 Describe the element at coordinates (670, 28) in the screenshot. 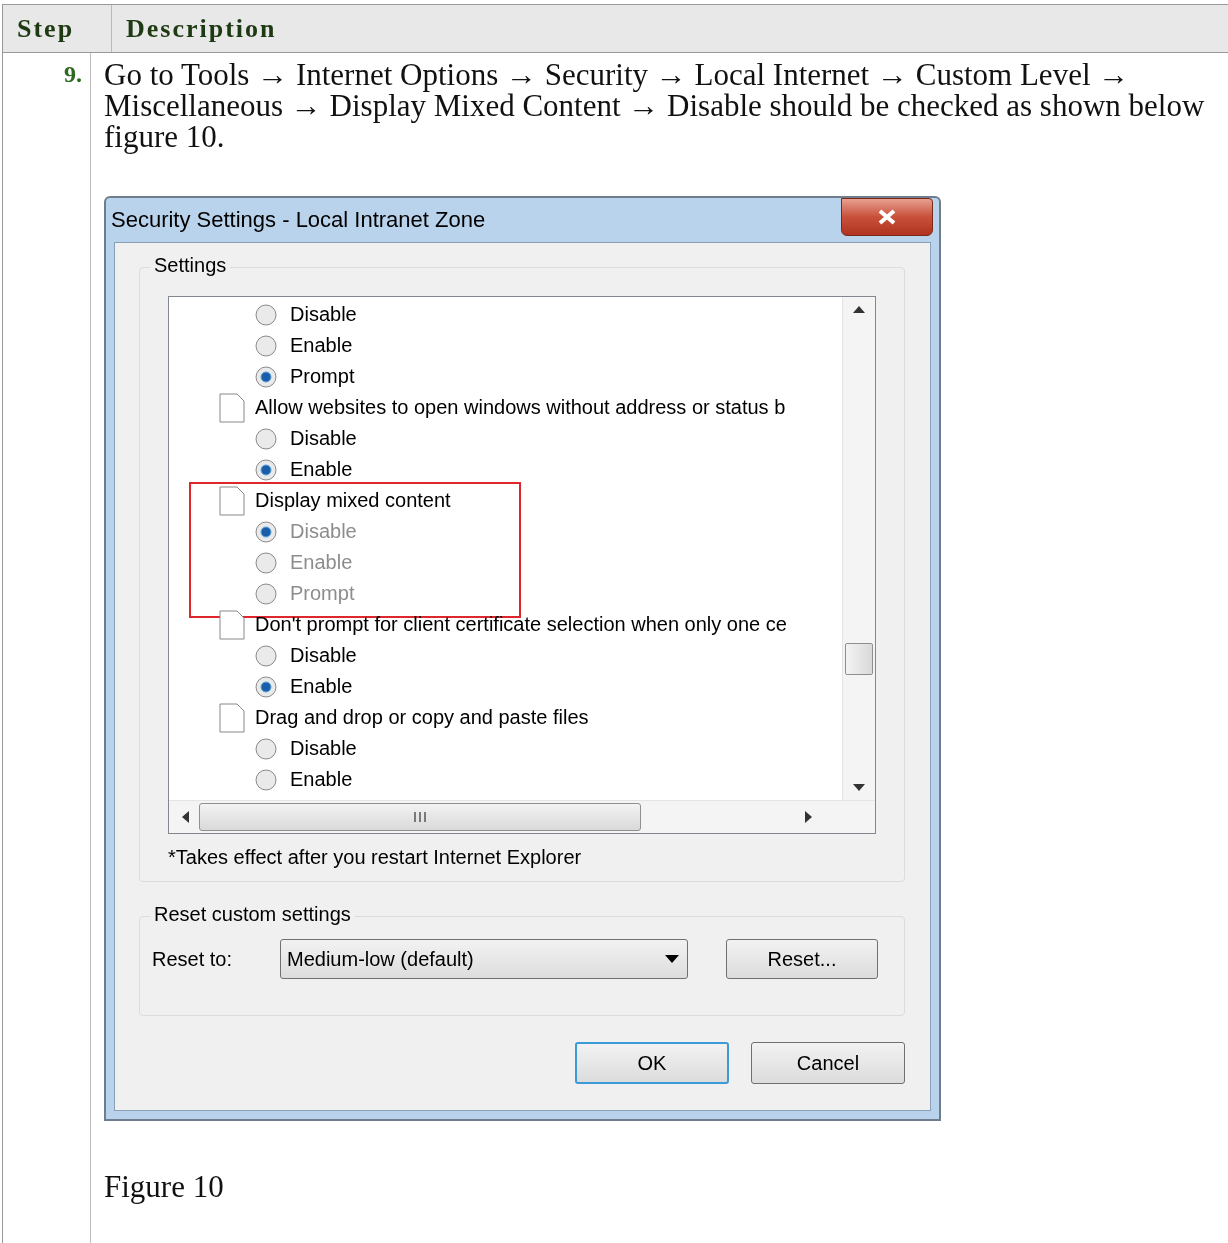

I see `column-header: Description` at that location.